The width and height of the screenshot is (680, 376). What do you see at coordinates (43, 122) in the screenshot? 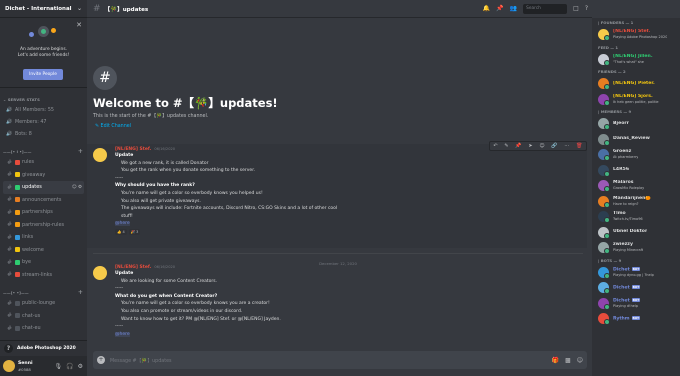
I see `stat-members: 🔊 Members: 47` at bounding box center [43, 122].